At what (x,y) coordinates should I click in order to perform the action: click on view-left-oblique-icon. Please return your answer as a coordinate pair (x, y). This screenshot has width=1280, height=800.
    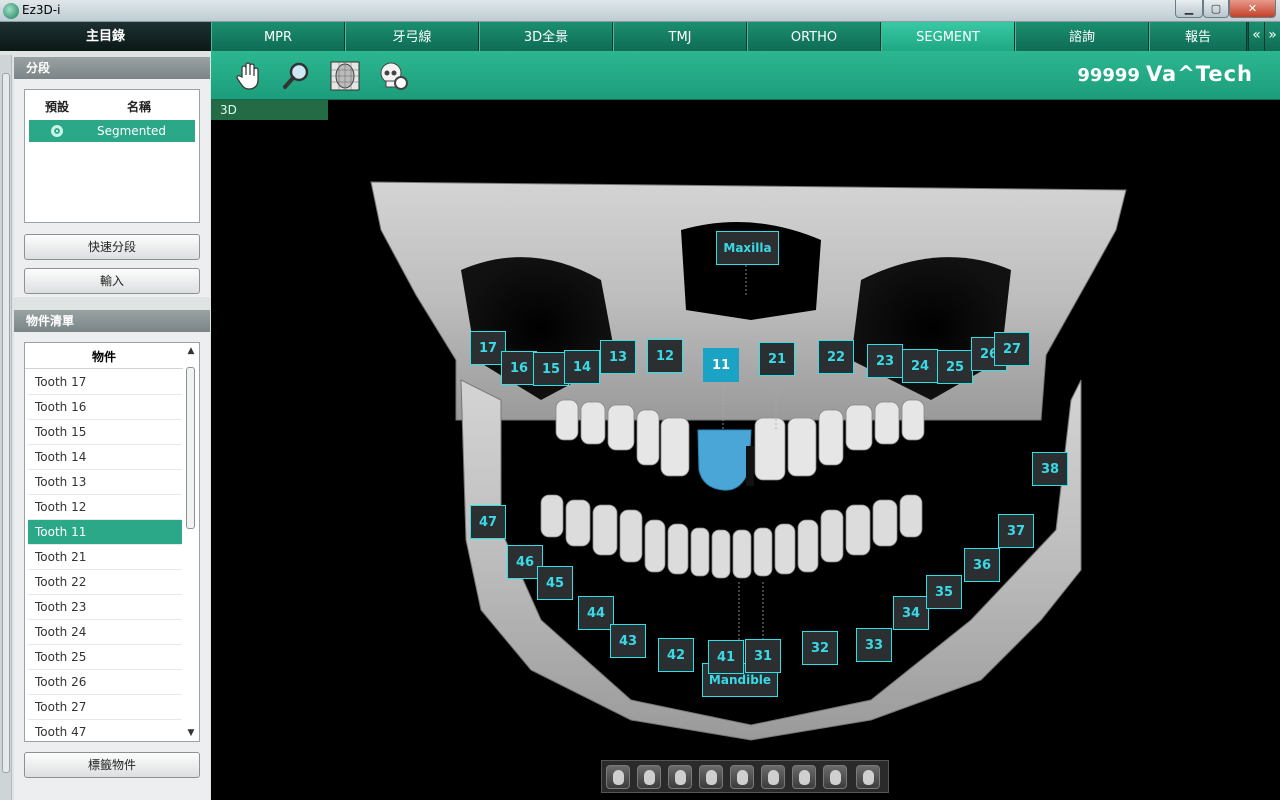
    Looking at the image, I should click on (711, 777).